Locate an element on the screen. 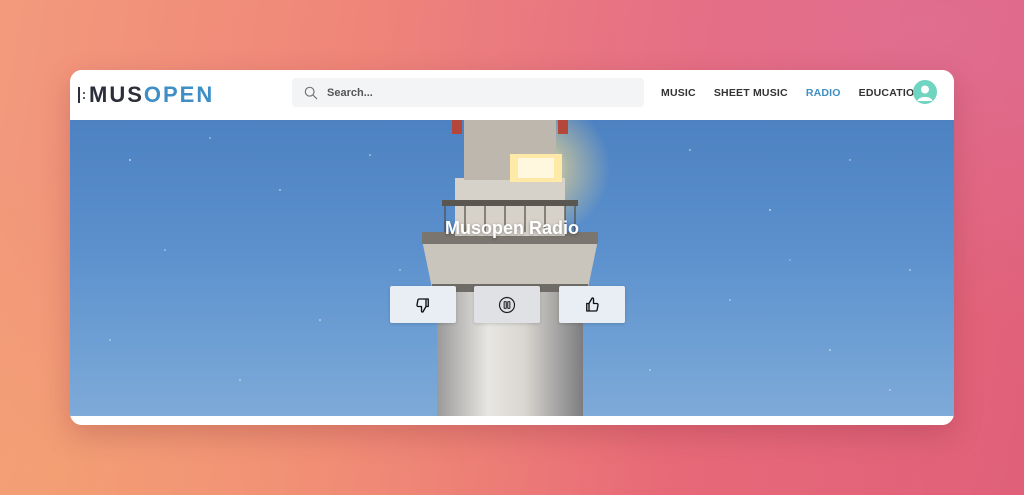 The height and width of the screenshot is (495, 1024). search-bar is located at coordinates (468, 92).